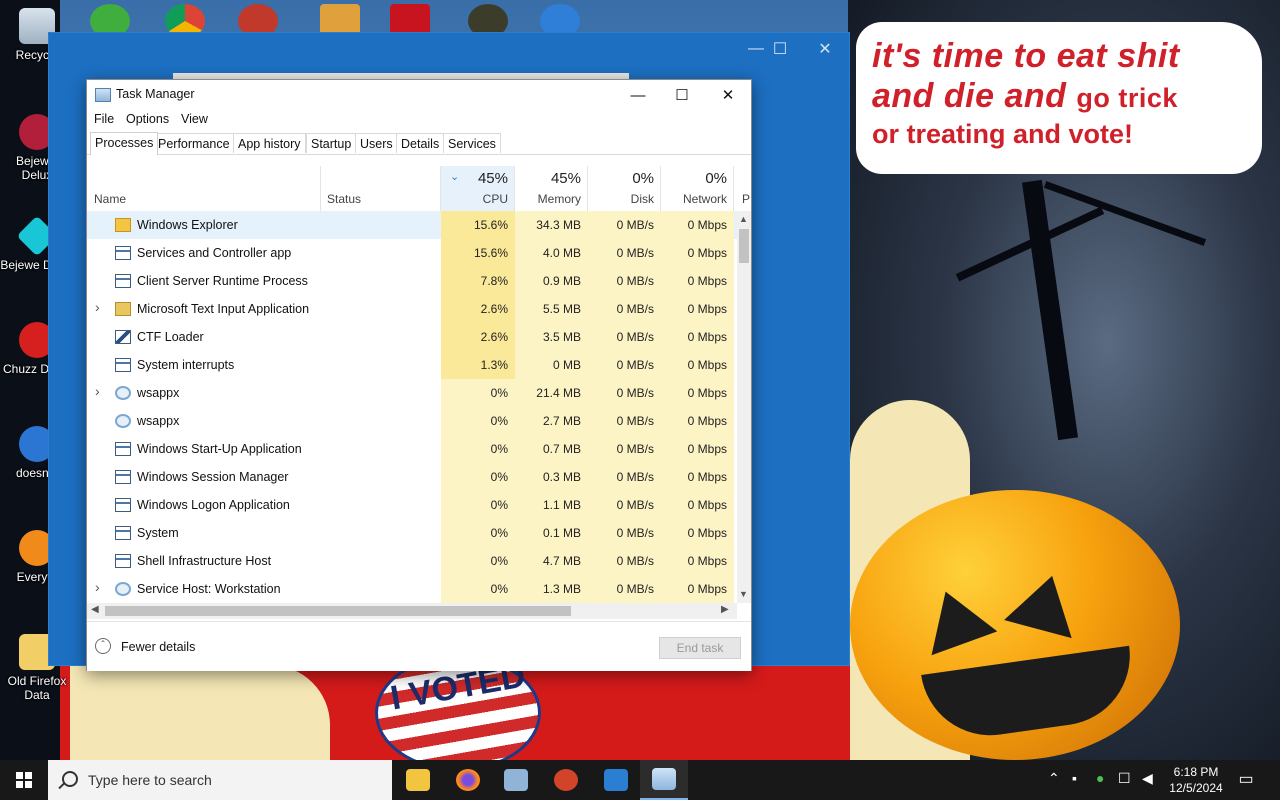  What do you see at coordinates (558, 225) in the screenshot?
I see `process-memory: 34.3 MB` at bounding box center [558, 225].